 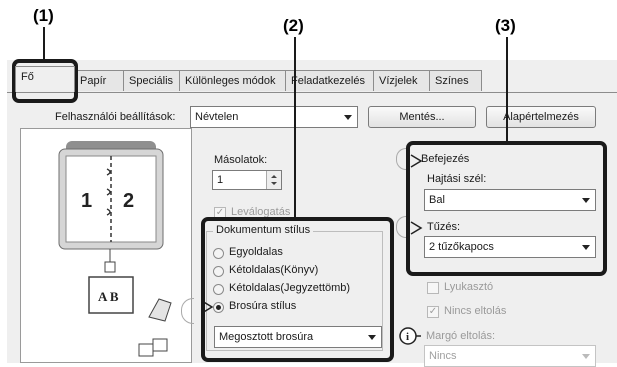 I want to click on callout-1: (1), so click(x=43, y=15).